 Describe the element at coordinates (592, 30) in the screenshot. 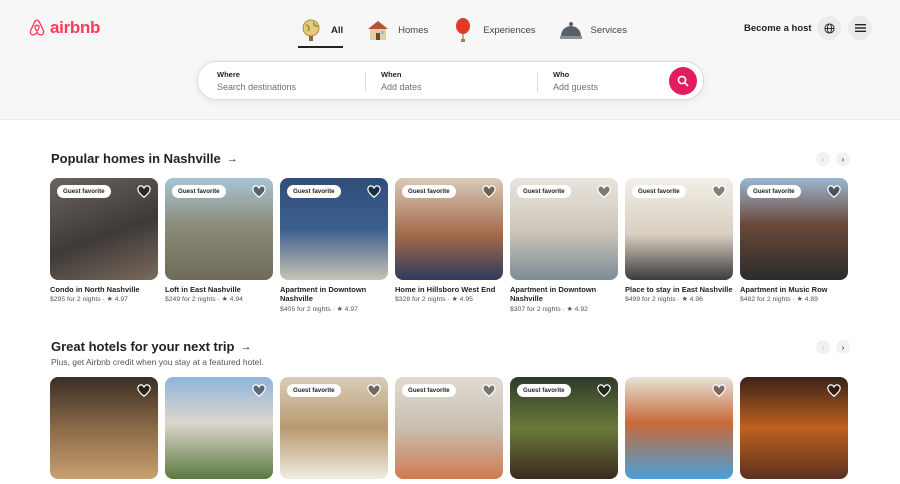

I see `tab-services: Services` at that location.